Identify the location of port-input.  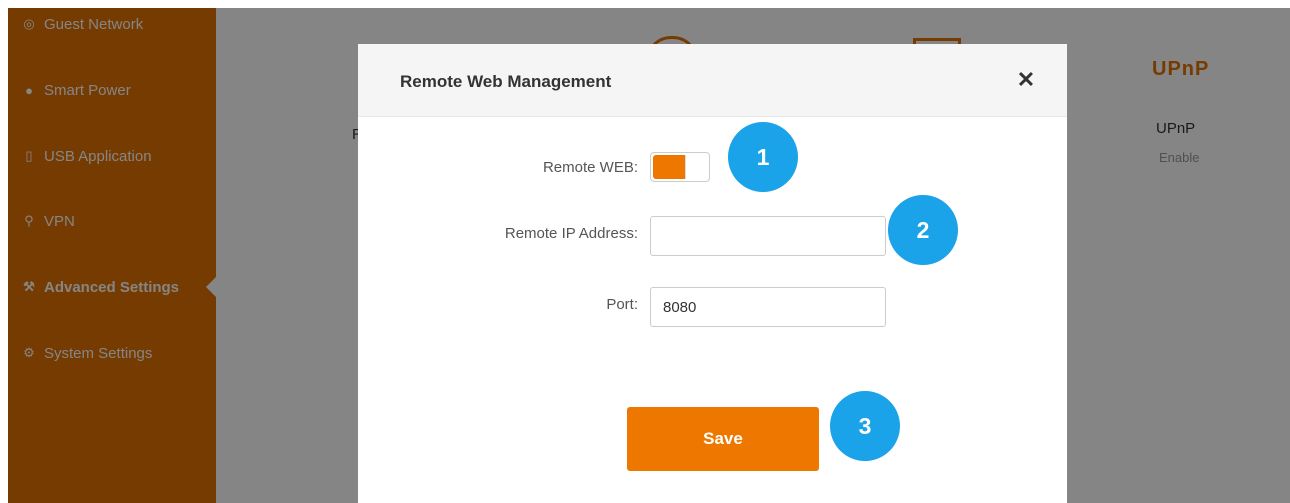
(768, 307).